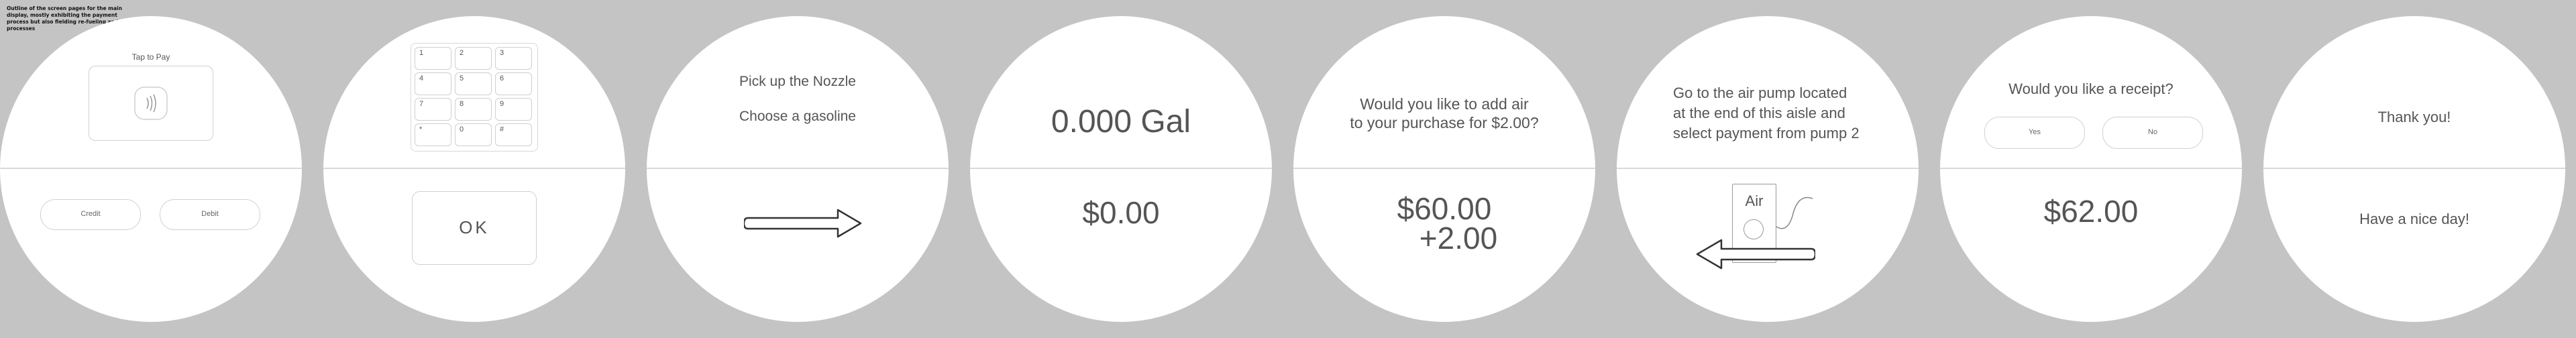 Image resolution: width=2576 pixels, height=338 pixels. What do you see at coordinates (513, 83) in the screenshot?
I see `key-6: 6` at bounding box center [513, 83].